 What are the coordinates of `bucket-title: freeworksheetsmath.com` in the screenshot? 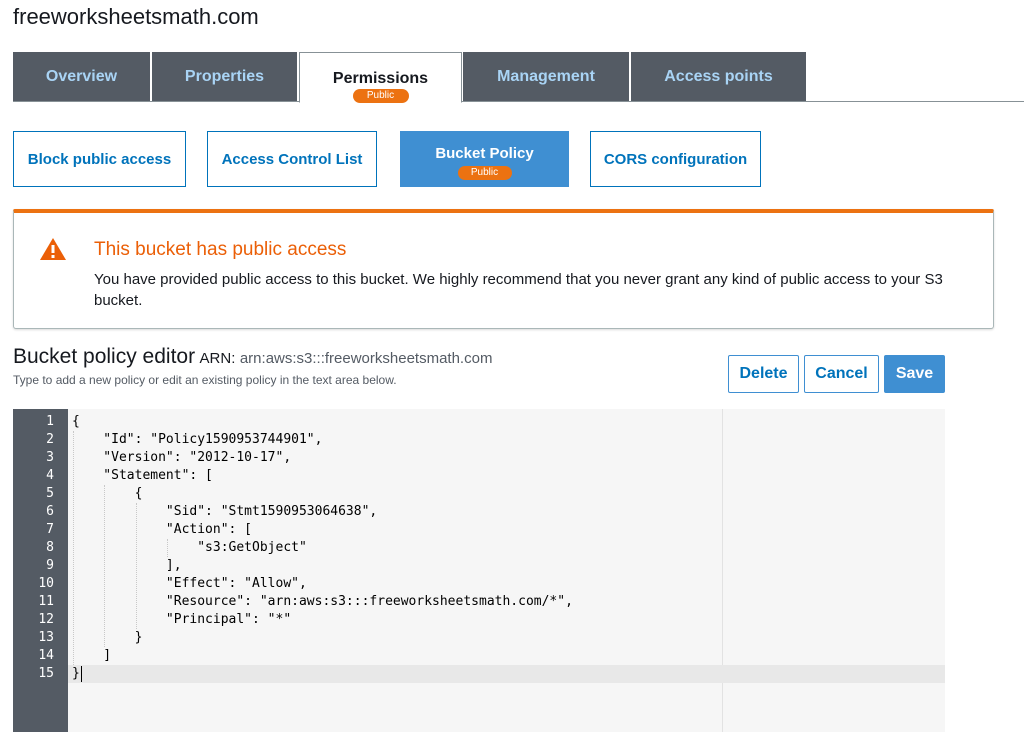 It's located at (136, 16).